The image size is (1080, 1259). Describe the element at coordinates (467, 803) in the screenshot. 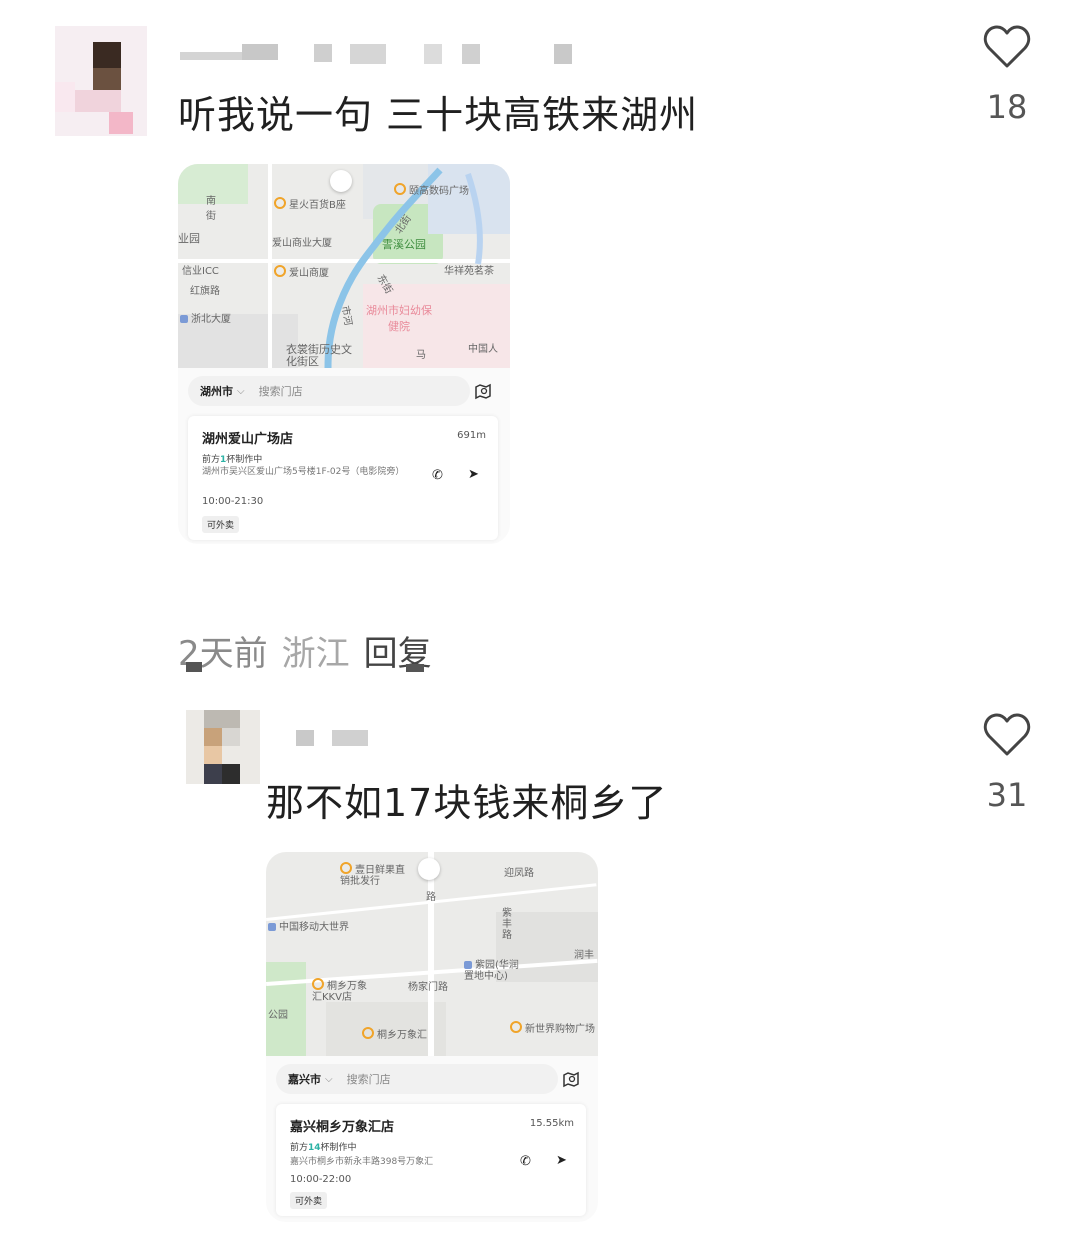

I see `comment-text: 那不如17块钱来桐乡了` at that location.